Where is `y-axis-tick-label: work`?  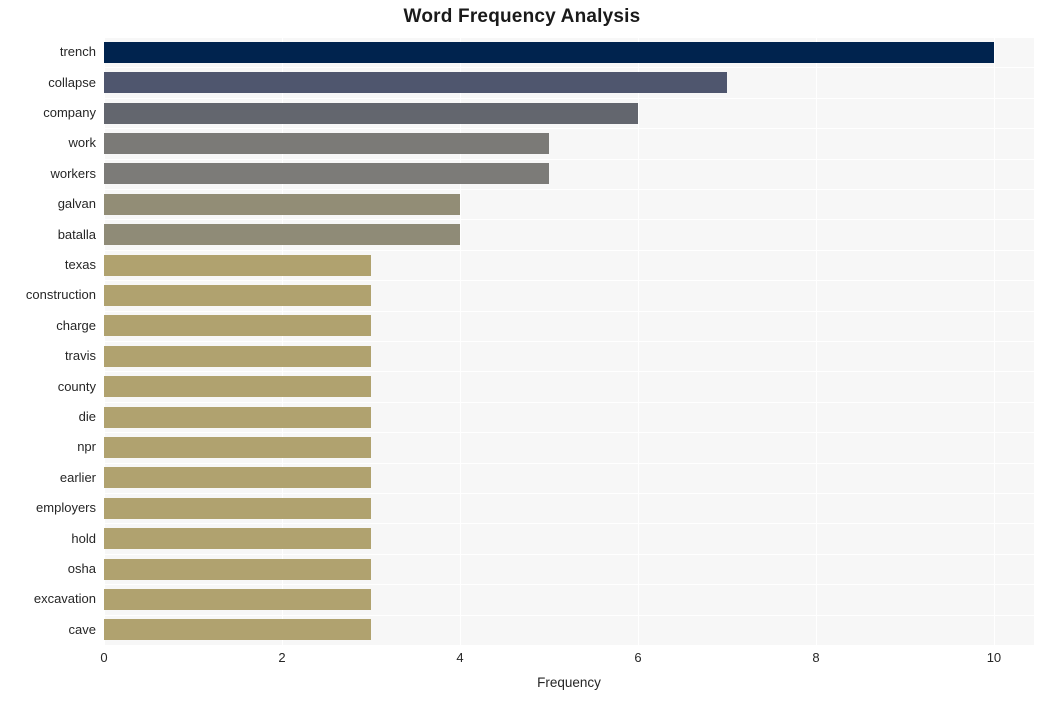
y-axis-tick-label: work is located at coordinates (82, 143).